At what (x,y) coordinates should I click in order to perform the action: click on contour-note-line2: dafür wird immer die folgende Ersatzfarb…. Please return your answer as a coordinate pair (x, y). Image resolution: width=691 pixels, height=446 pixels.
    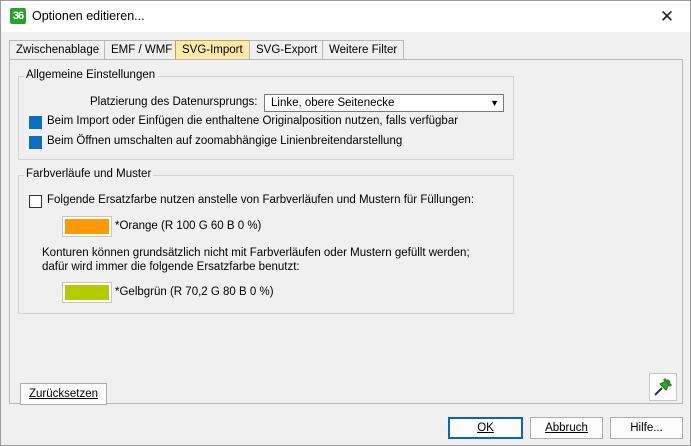
    Looking at the image, I should click on (171, 267).